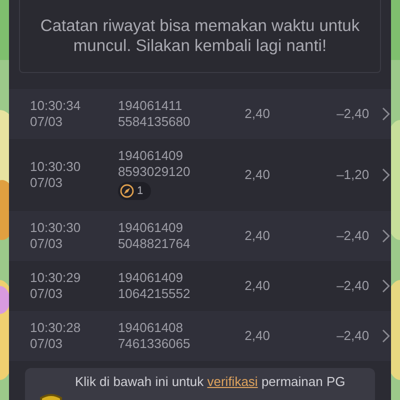 This screenshot has height=400, width=400. What do you see at coordinates (232, 381) in the screenshot?
I see `verify-link: verifikasi` at bounding box center [232, 381].